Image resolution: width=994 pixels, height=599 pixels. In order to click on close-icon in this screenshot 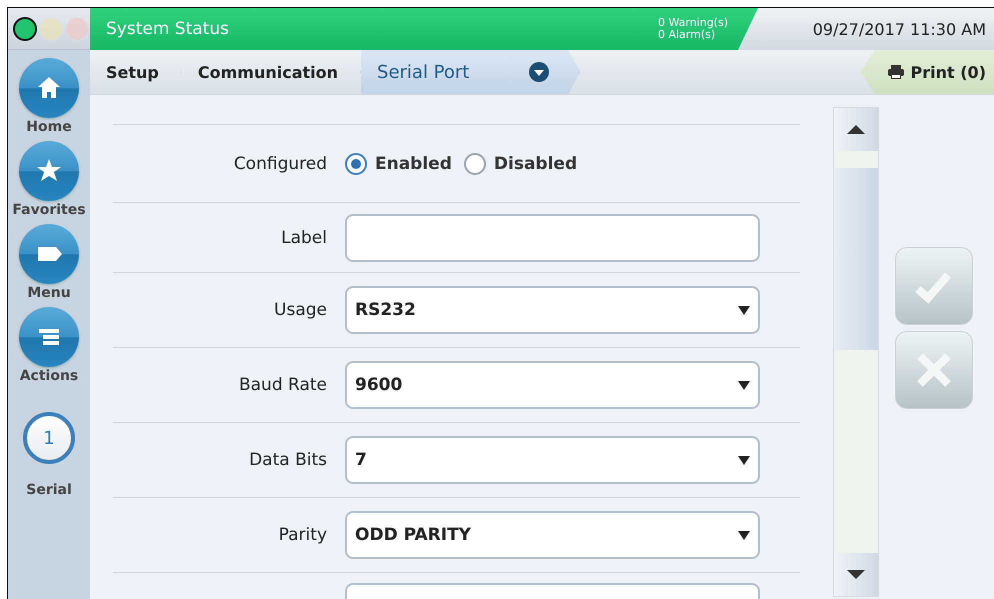, I will do `click(934, 370)`.